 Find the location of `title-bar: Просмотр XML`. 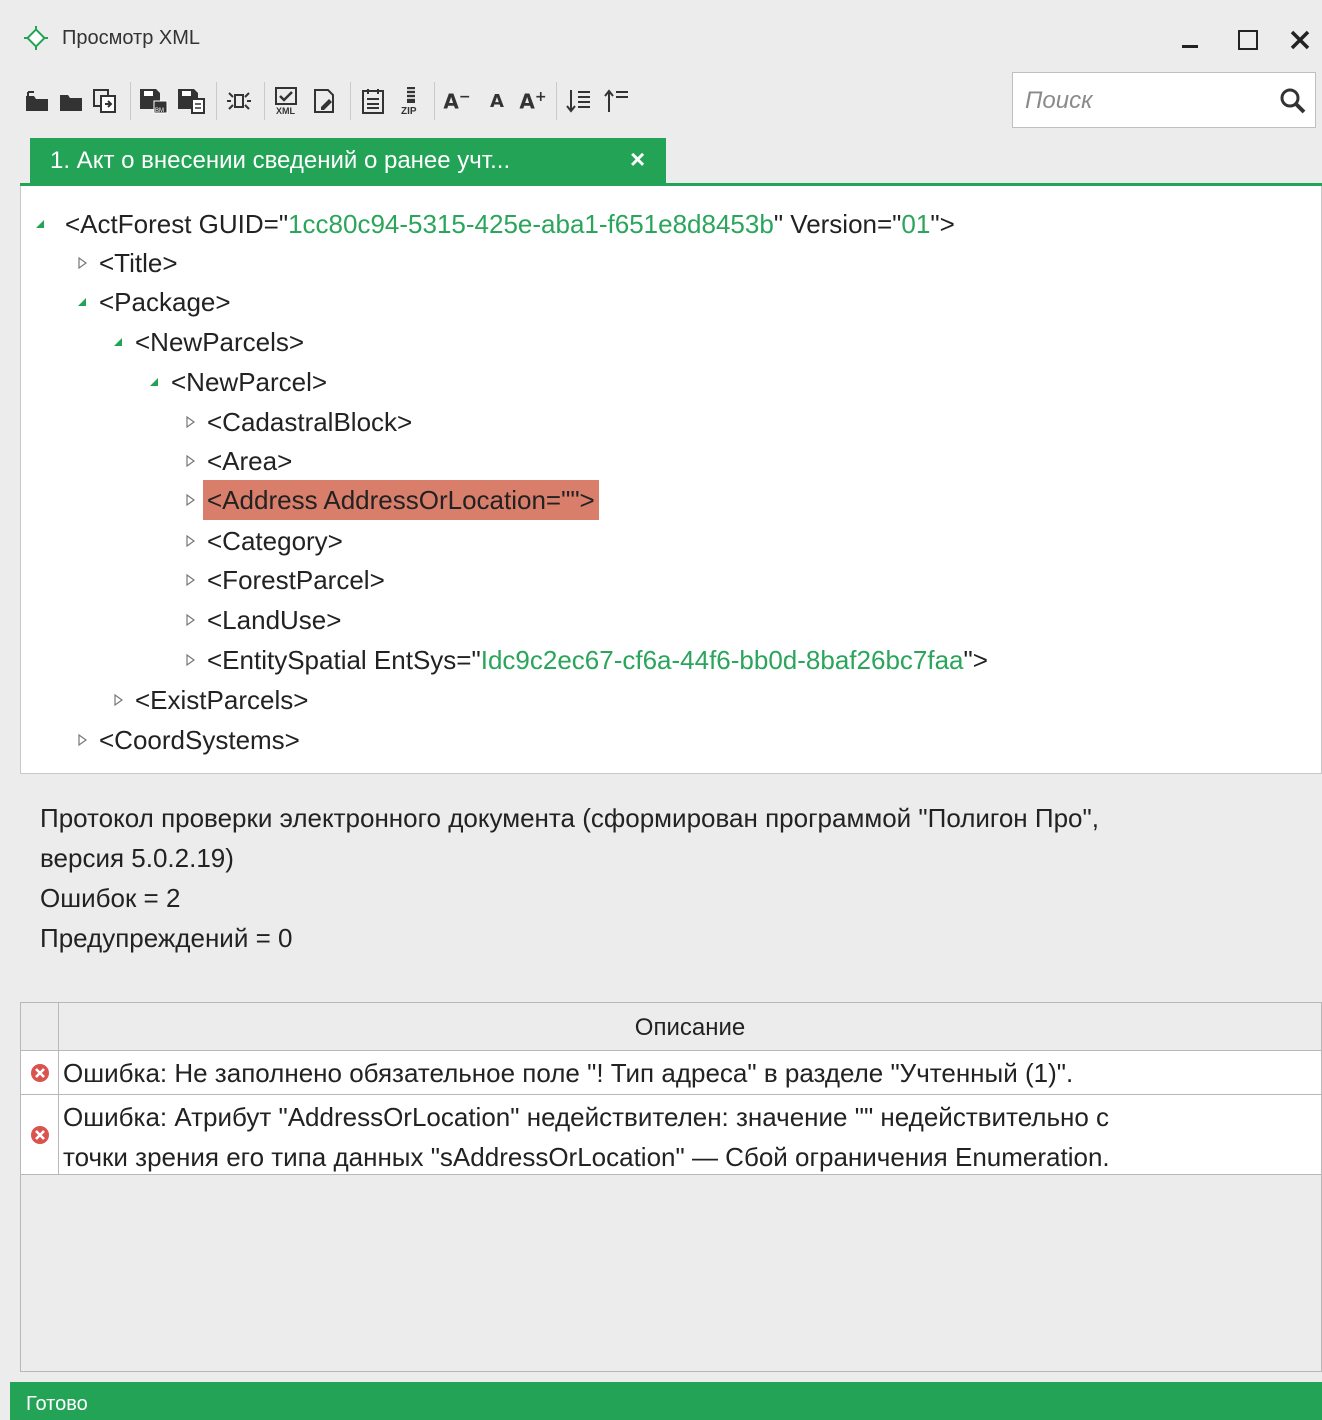

title-bar: Просмотр XML is located at coordinates (661, 39).